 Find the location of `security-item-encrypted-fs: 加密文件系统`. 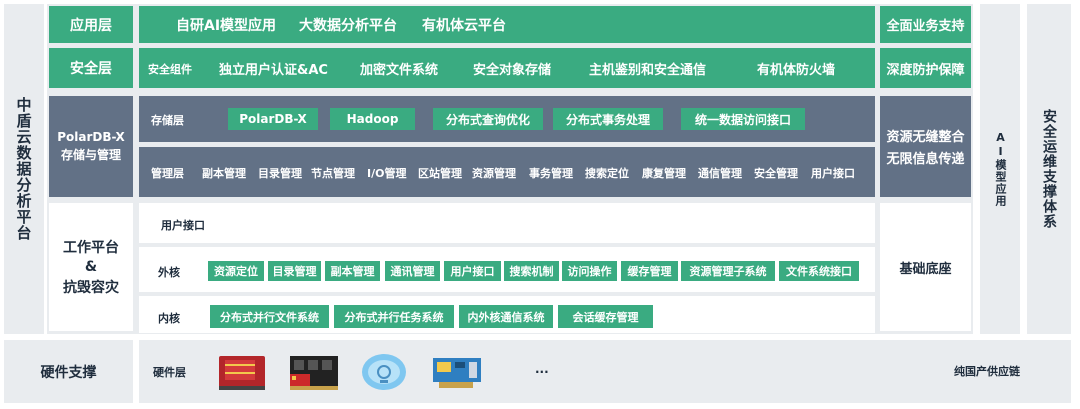

security-item-encrypted-fs: 加密文件系统 is located at coordinates (399, 70).